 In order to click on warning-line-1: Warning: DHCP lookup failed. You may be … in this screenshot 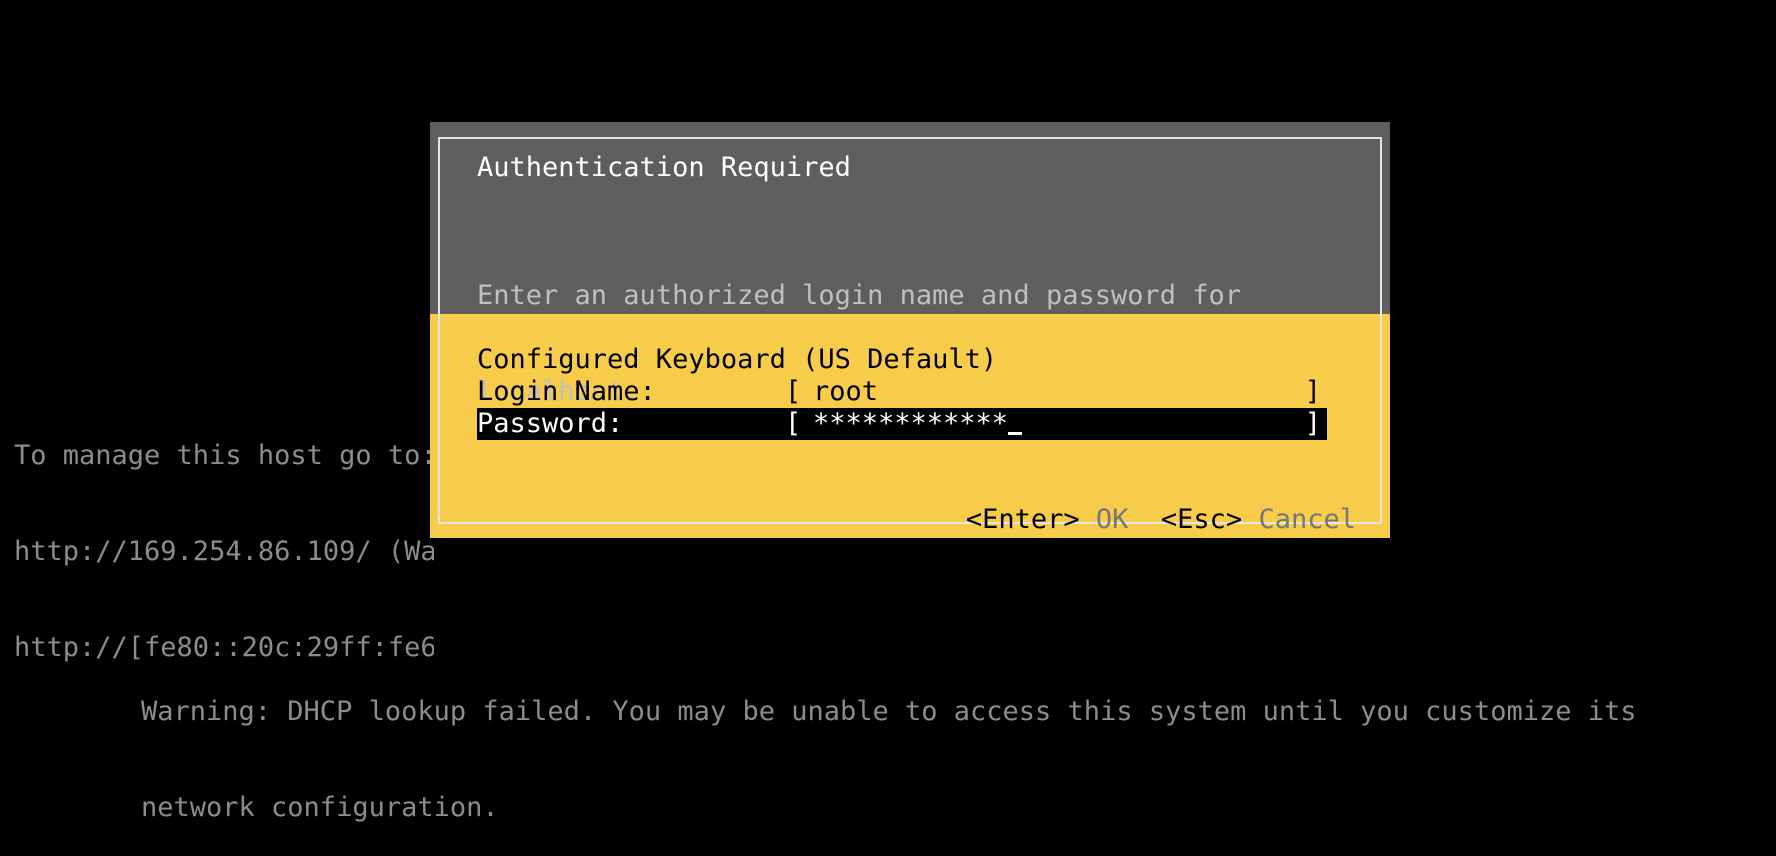, I will do `click(889, 711)`.